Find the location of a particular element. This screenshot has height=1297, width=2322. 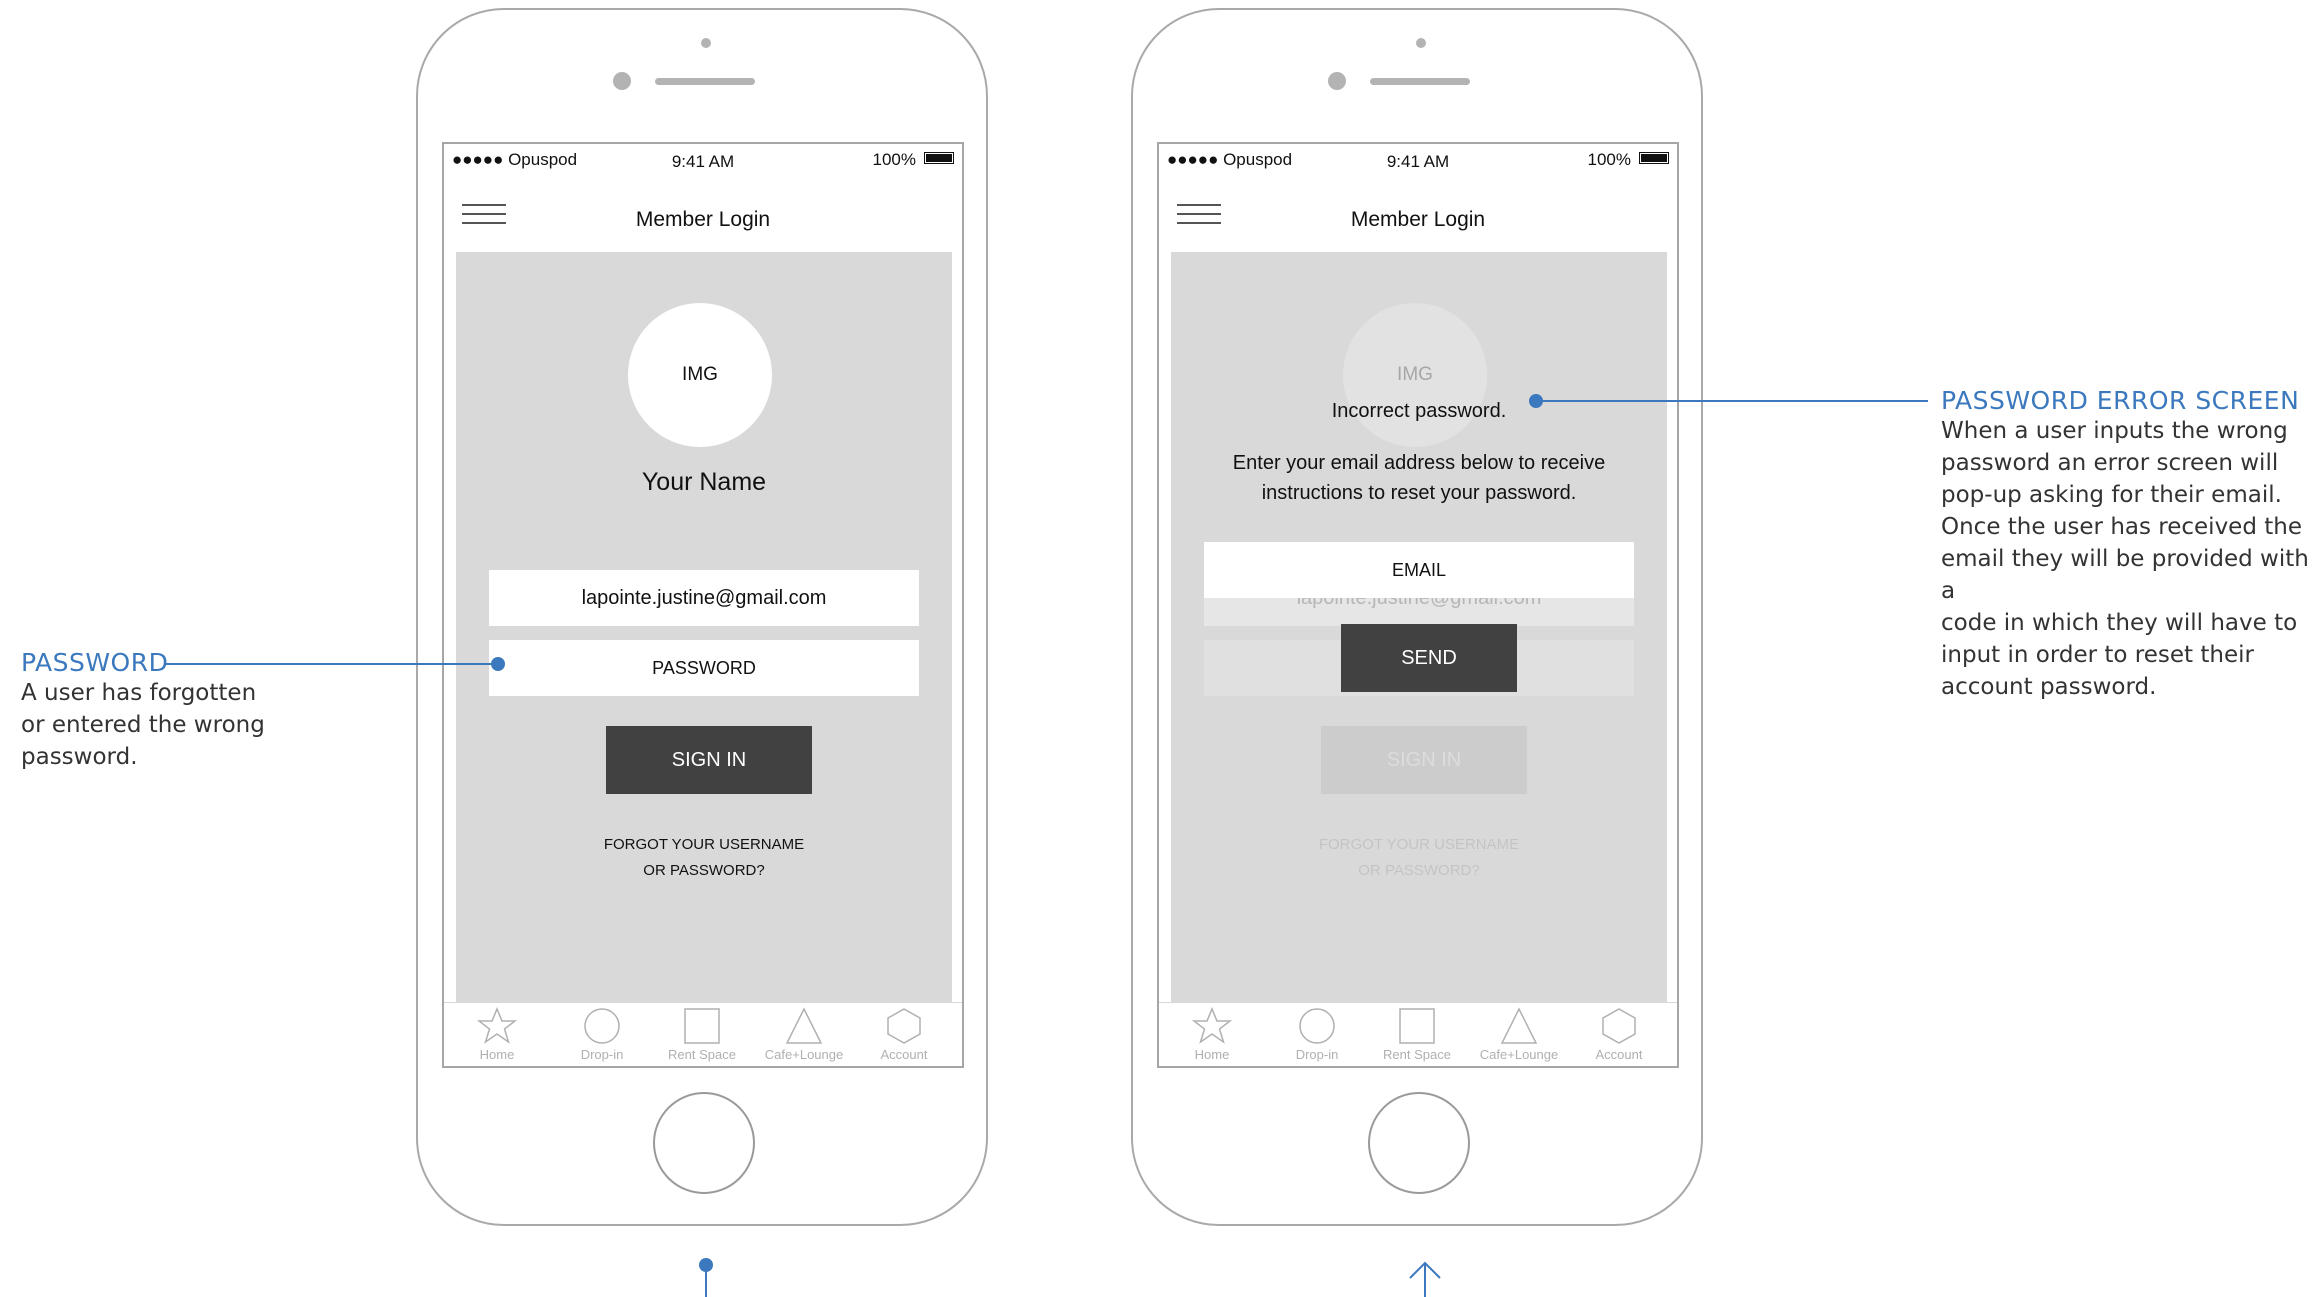

annotation-line: account password. is located at coordinates (2049, 687).